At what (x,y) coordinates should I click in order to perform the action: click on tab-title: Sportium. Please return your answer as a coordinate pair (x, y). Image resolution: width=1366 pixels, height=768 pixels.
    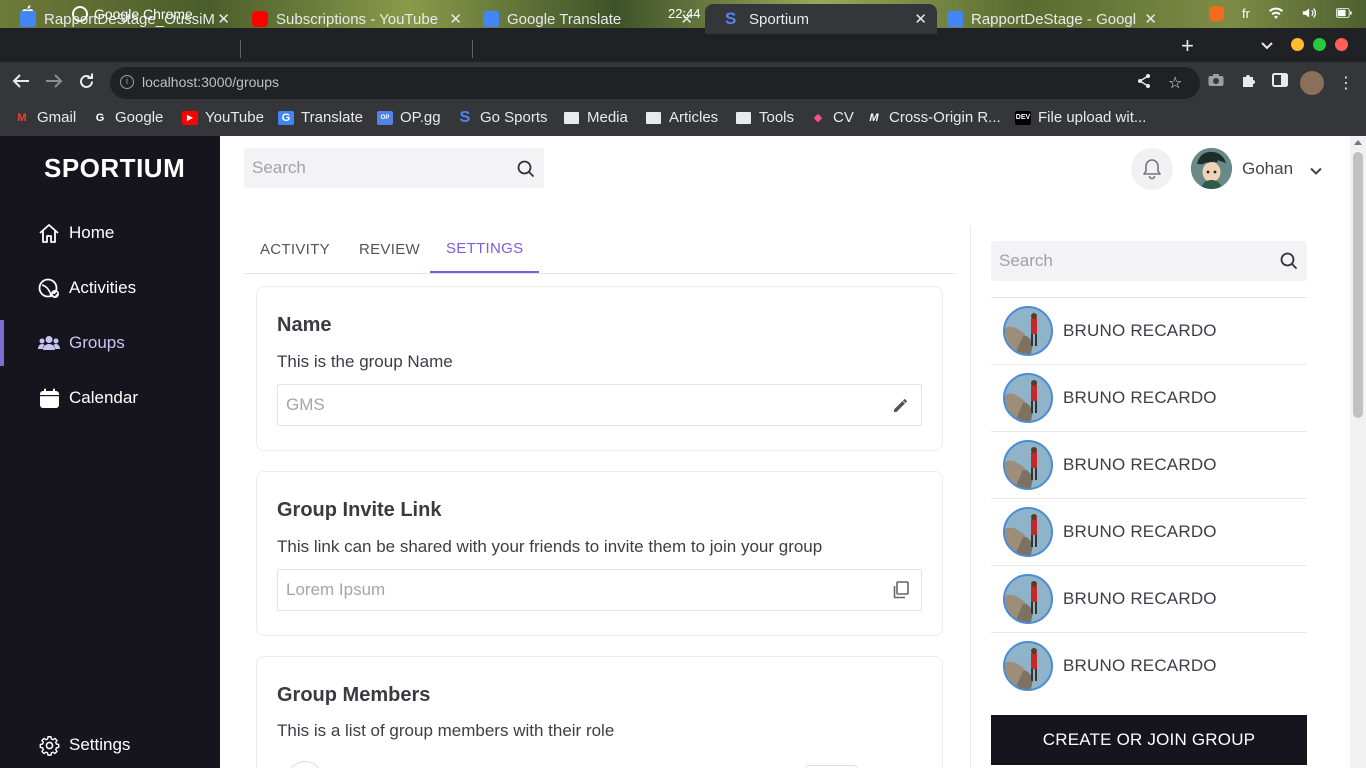
    Looking at the image, I should click on (779, 19).